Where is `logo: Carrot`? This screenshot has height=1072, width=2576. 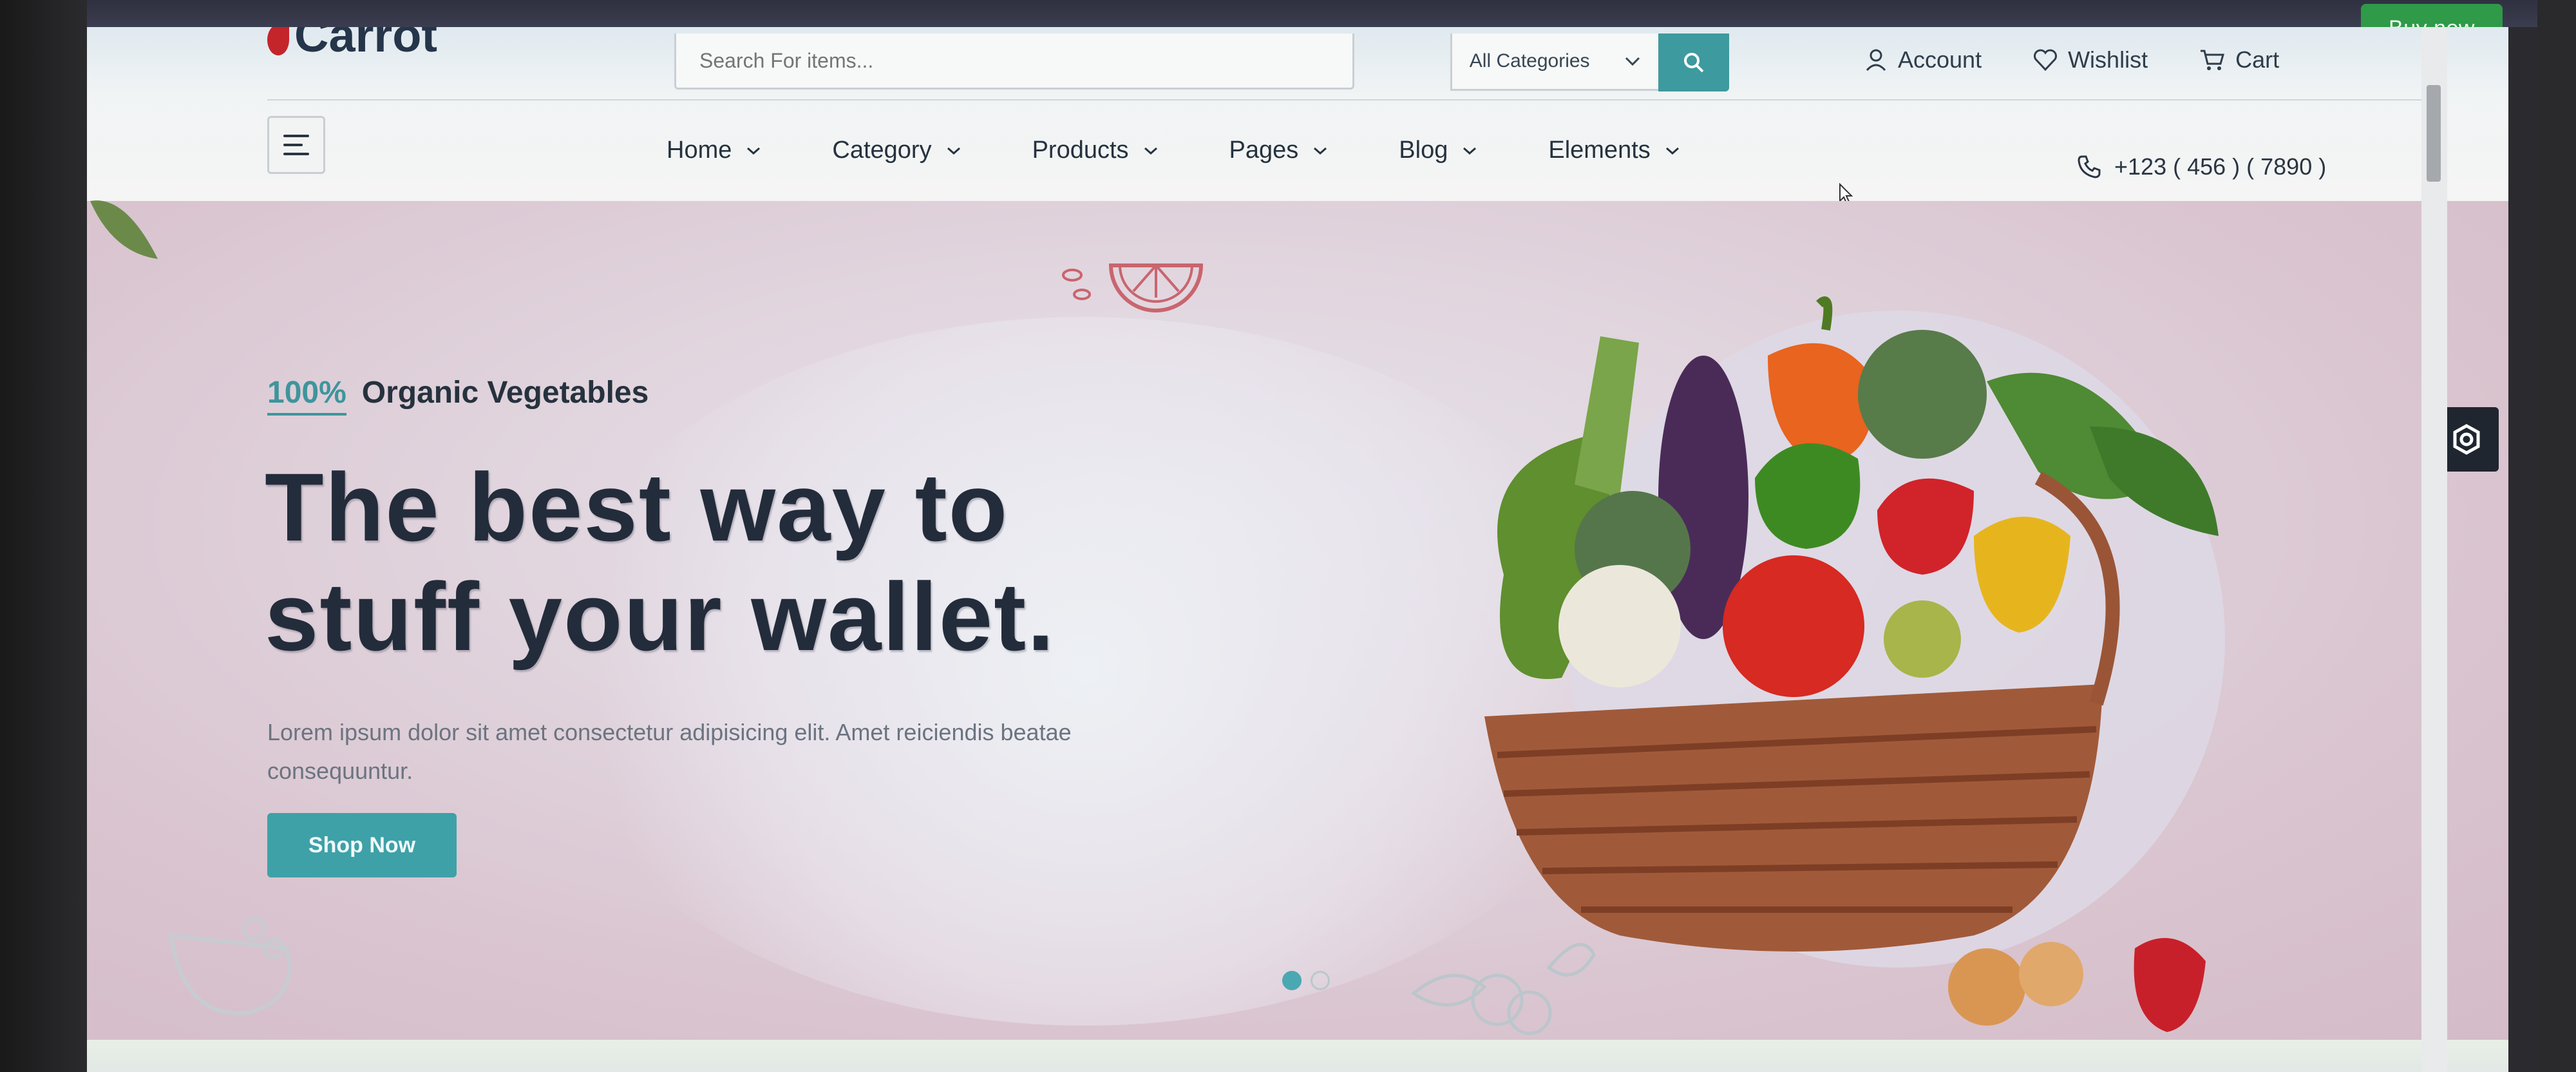
logo: Carrot is located at coordinates (352, 45).